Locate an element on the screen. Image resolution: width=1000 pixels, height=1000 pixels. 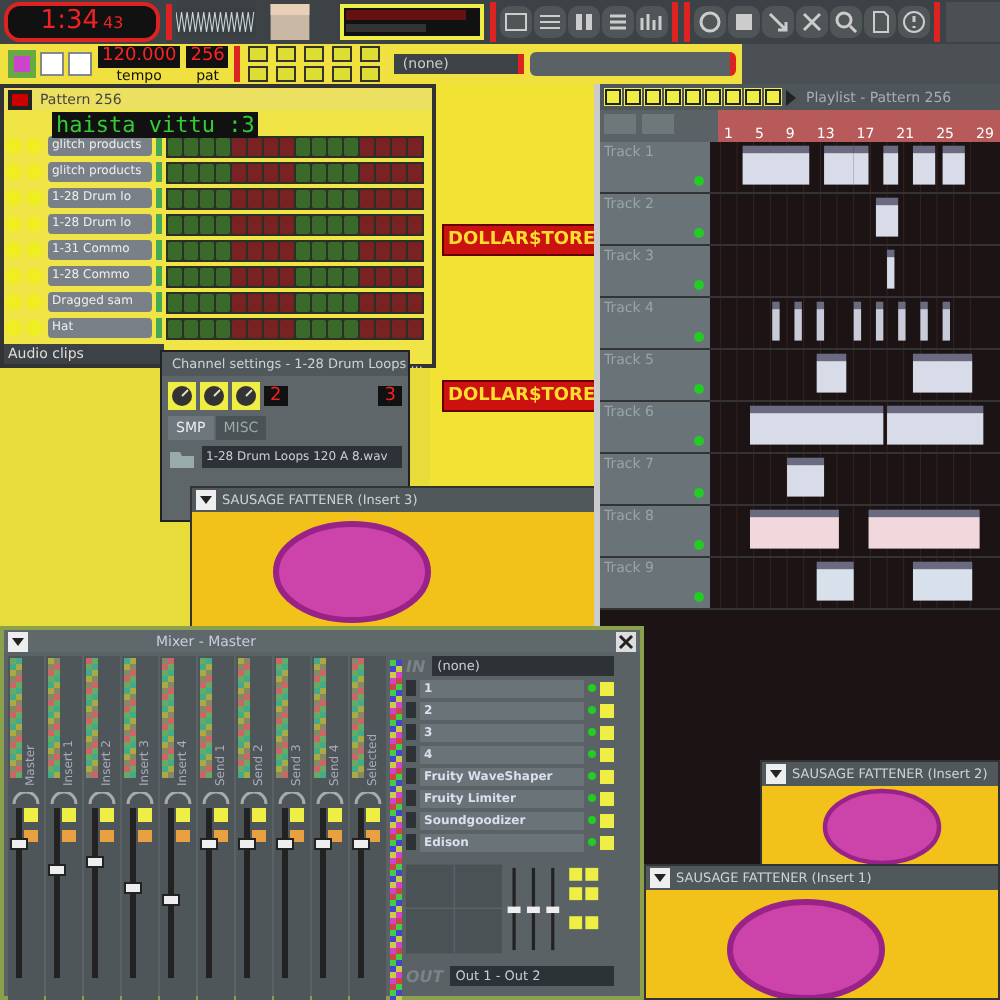
window-icon is located at coordinates (516, 22).